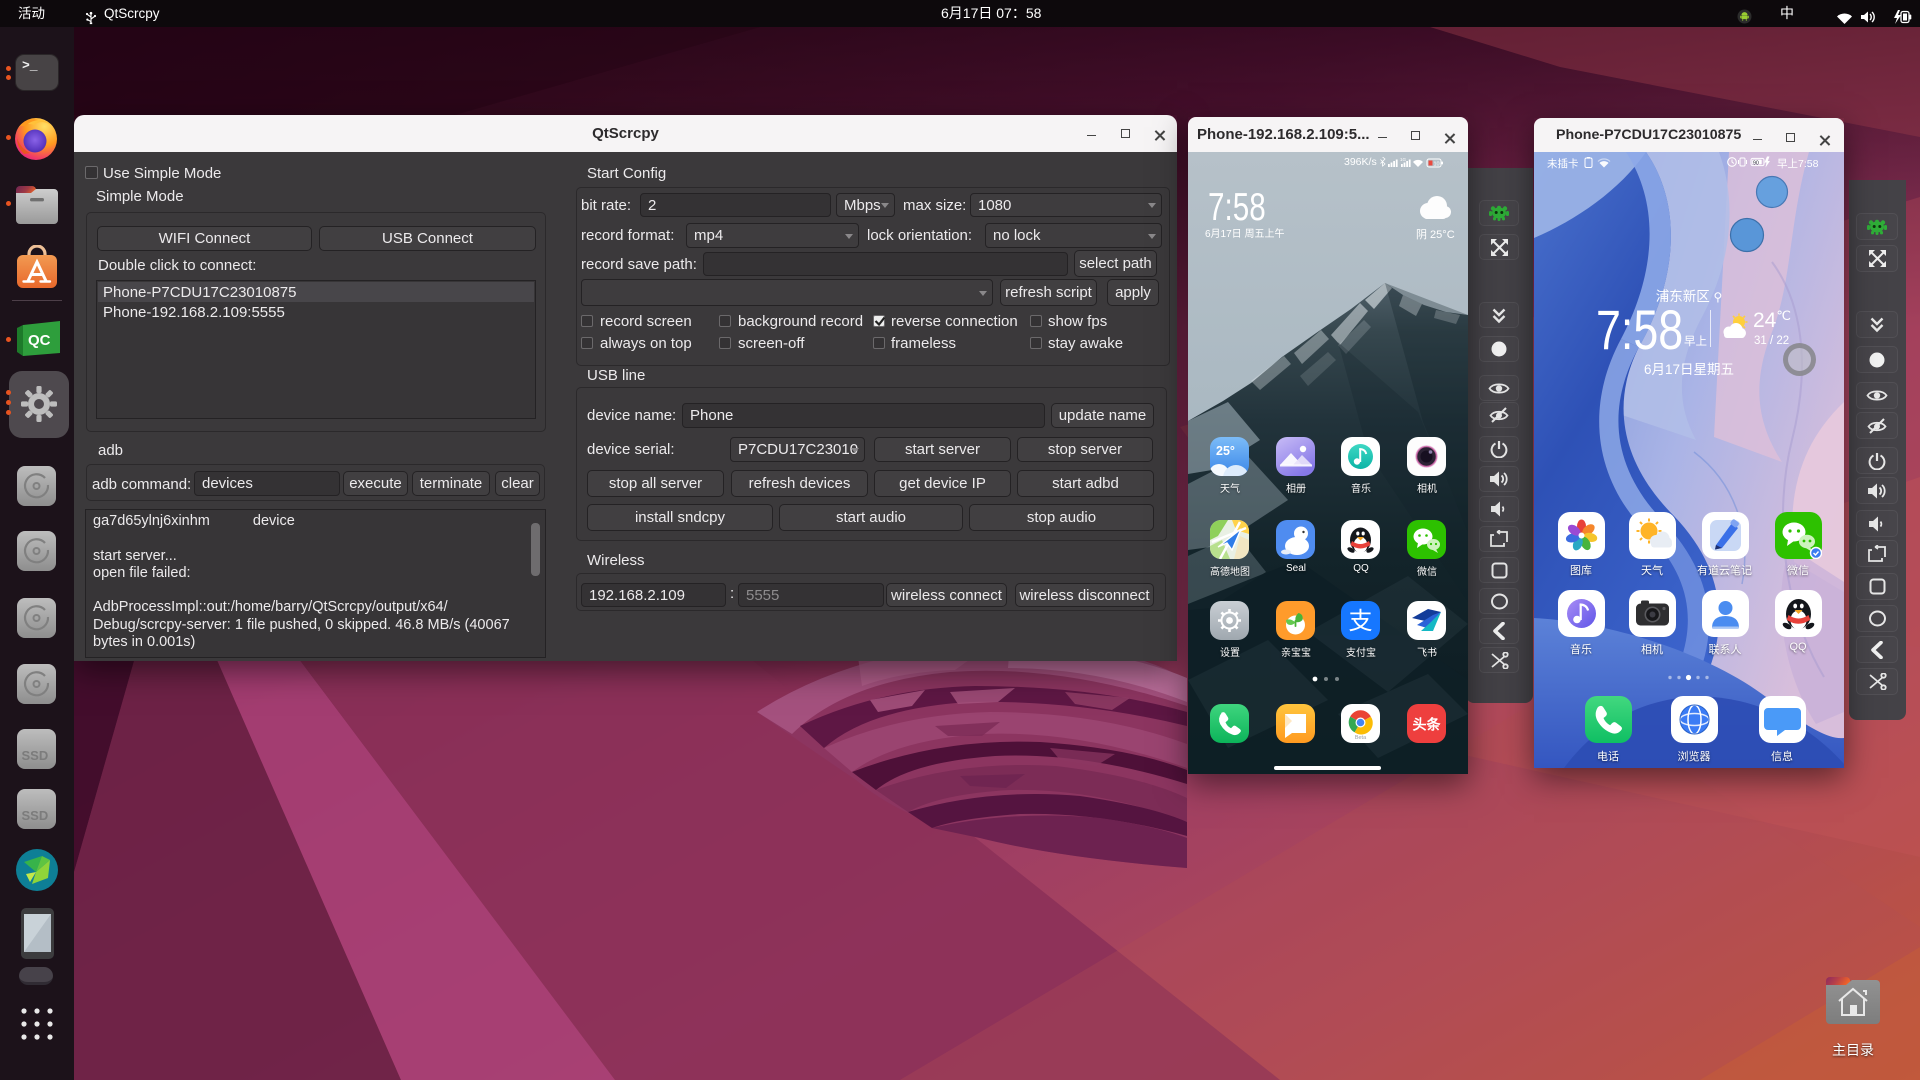 The image size is (1920, 1080). What do you see at coordinates (1437, 165) in the screenshot?
I see `svg-text: 10` at bounding box center [1437, 165].